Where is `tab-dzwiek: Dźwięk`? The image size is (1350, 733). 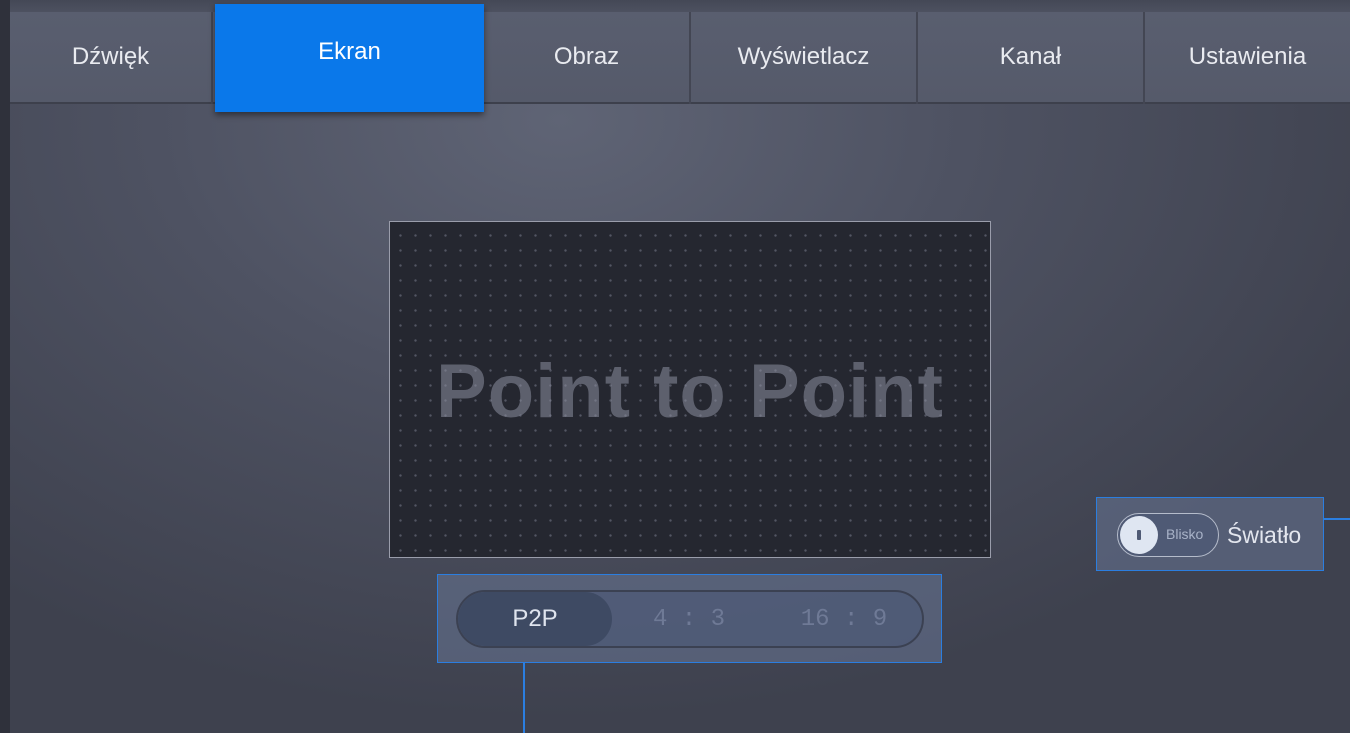 tab-dzwiek: Dźwięk is located at coordinates (111, 58).